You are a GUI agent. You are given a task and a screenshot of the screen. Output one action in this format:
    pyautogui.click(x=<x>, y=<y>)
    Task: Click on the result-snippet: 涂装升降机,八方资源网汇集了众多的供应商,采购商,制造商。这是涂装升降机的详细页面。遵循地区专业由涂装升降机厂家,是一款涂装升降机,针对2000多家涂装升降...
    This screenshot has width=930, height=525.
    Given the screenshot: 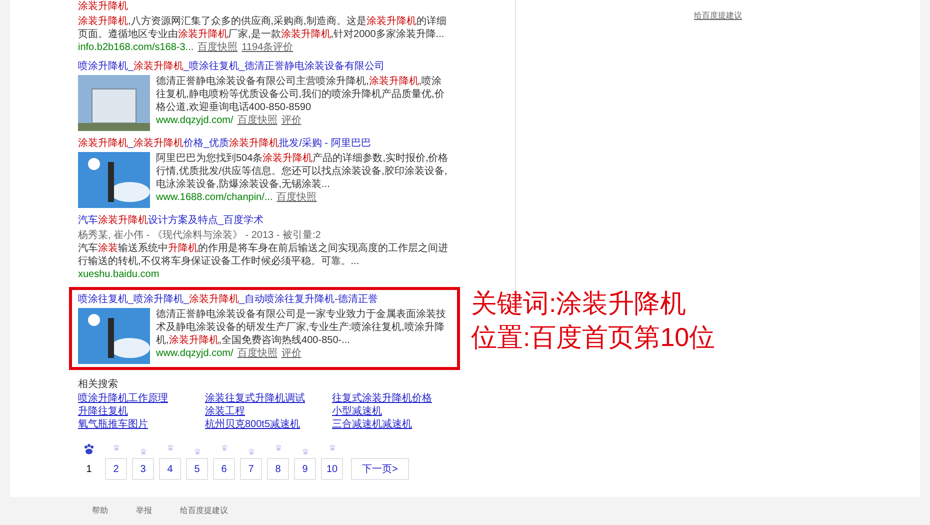 What is the action you would take?
    pyautogui.click(x=263, y=28)
    